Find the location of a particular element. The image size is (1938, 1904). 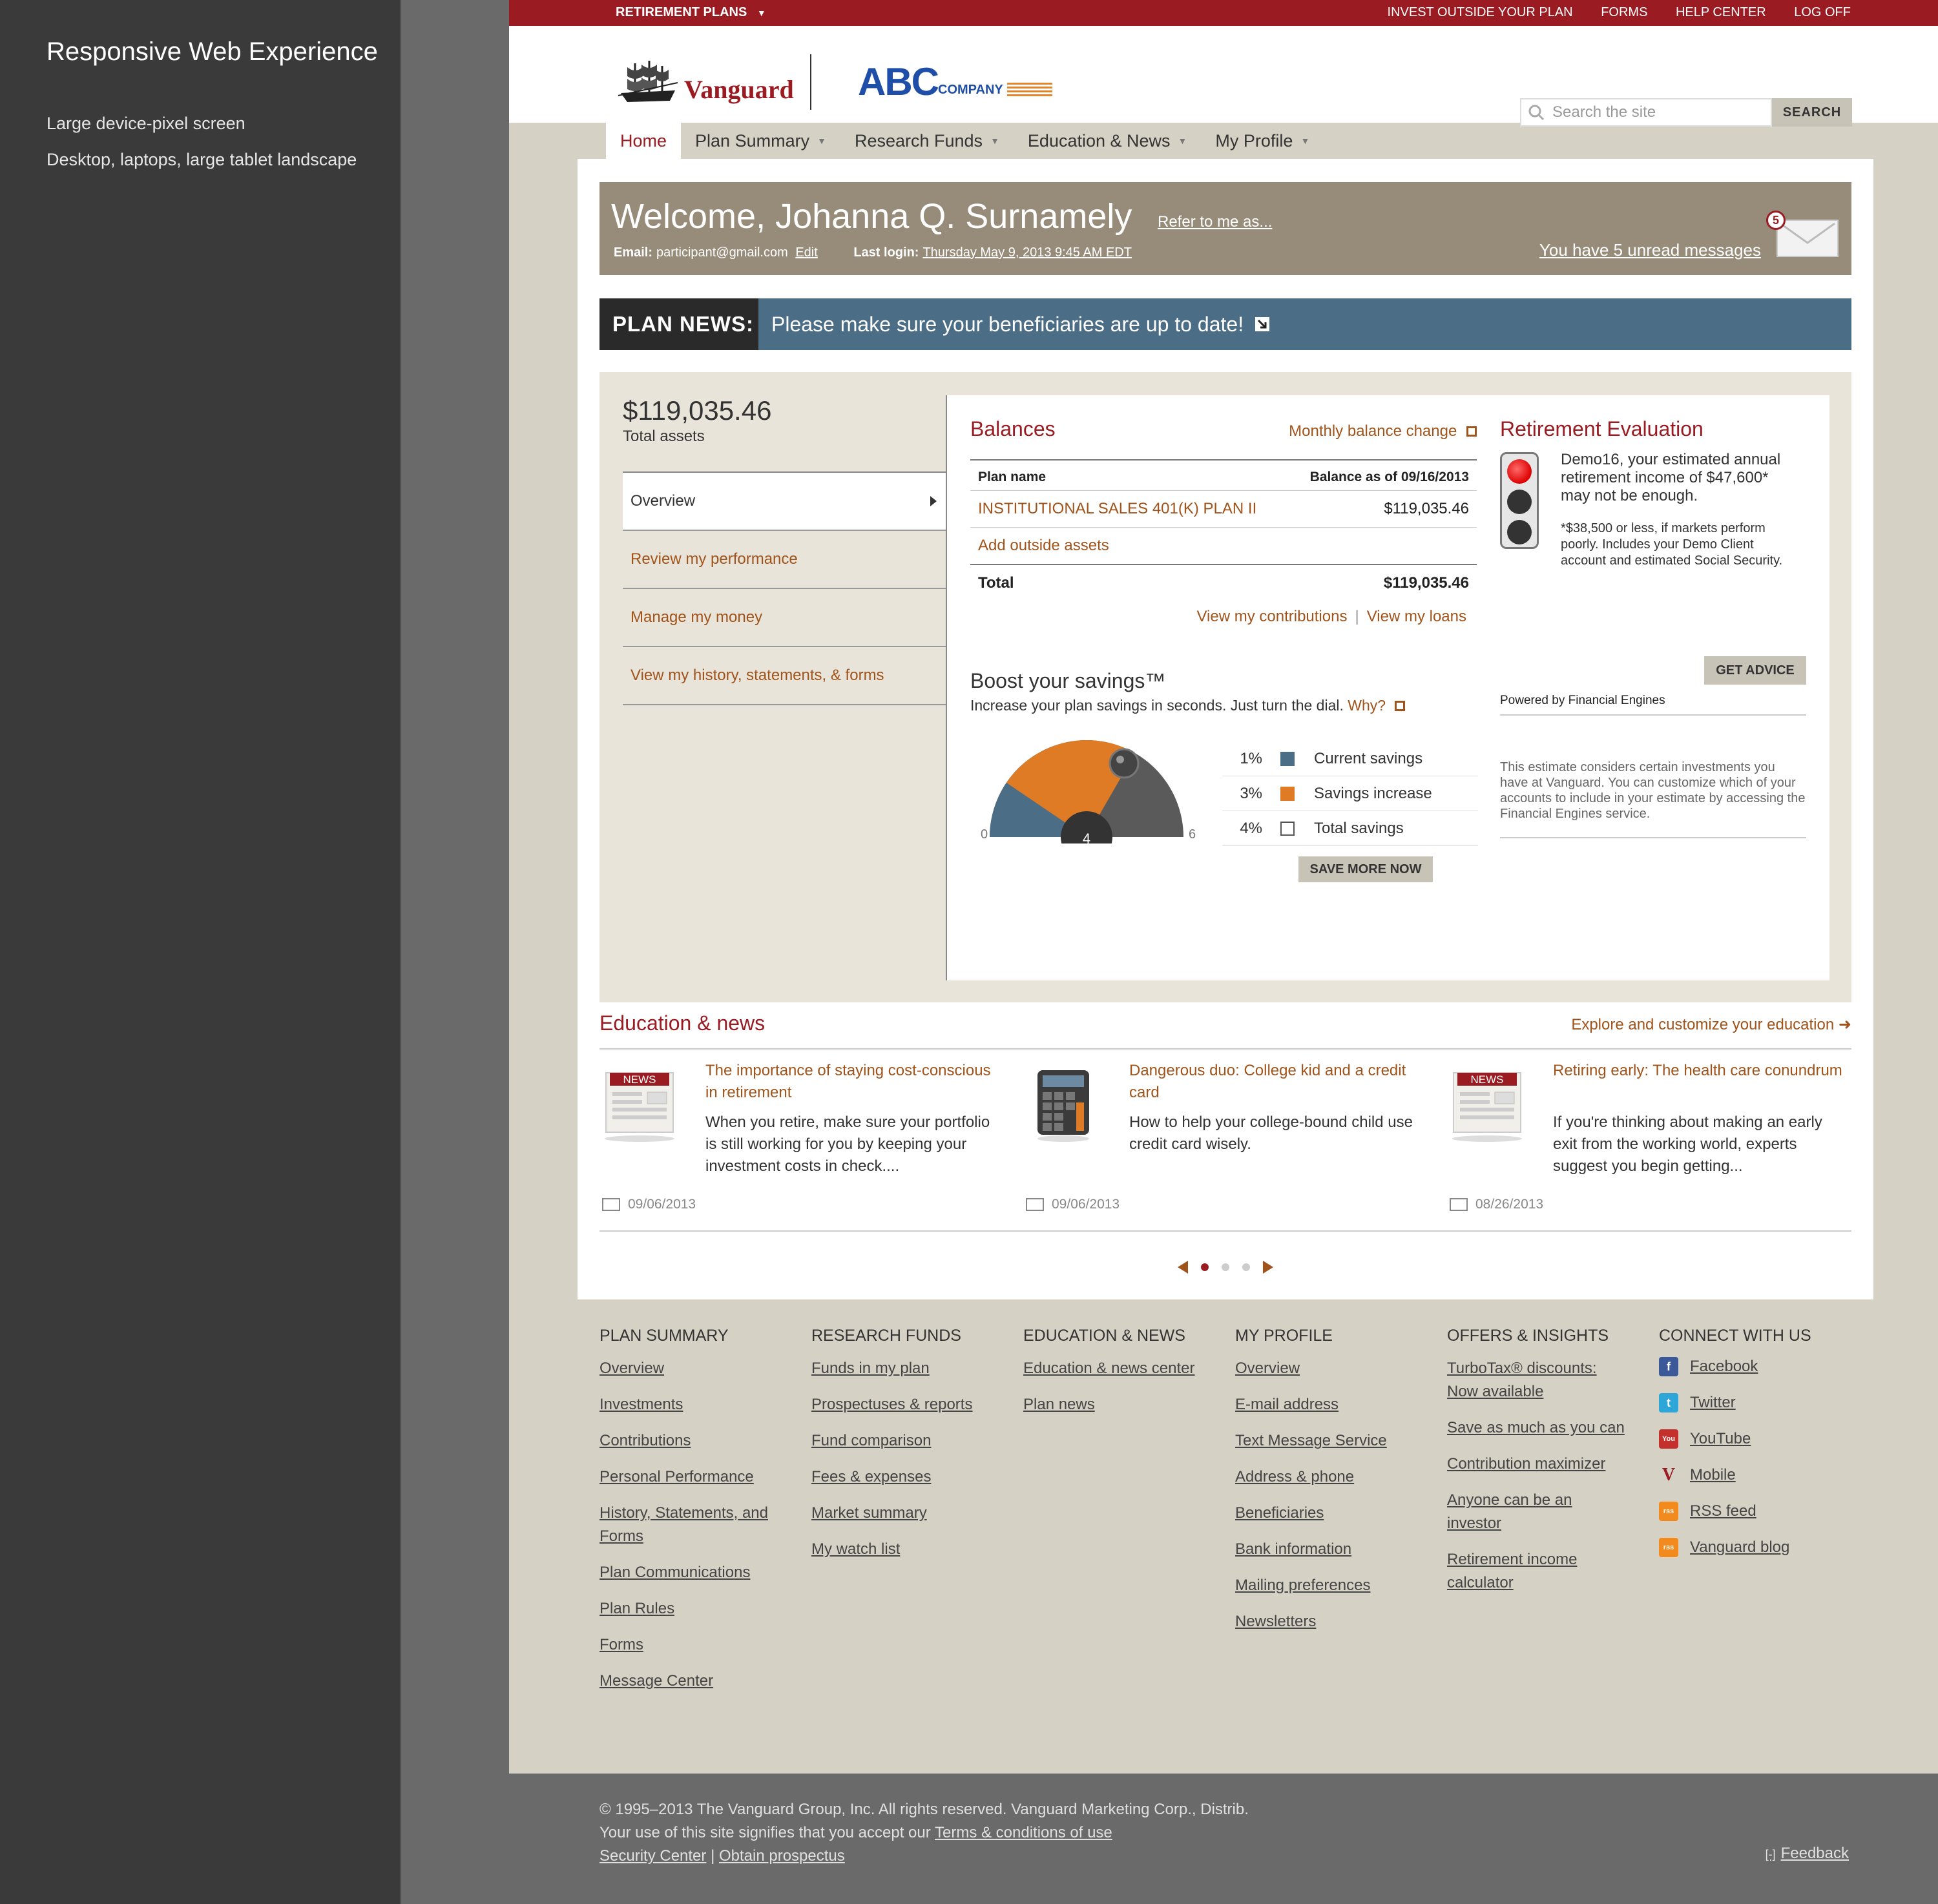

tab-research-funds: Research Funds ▼ is located at coordinates (927, 141).